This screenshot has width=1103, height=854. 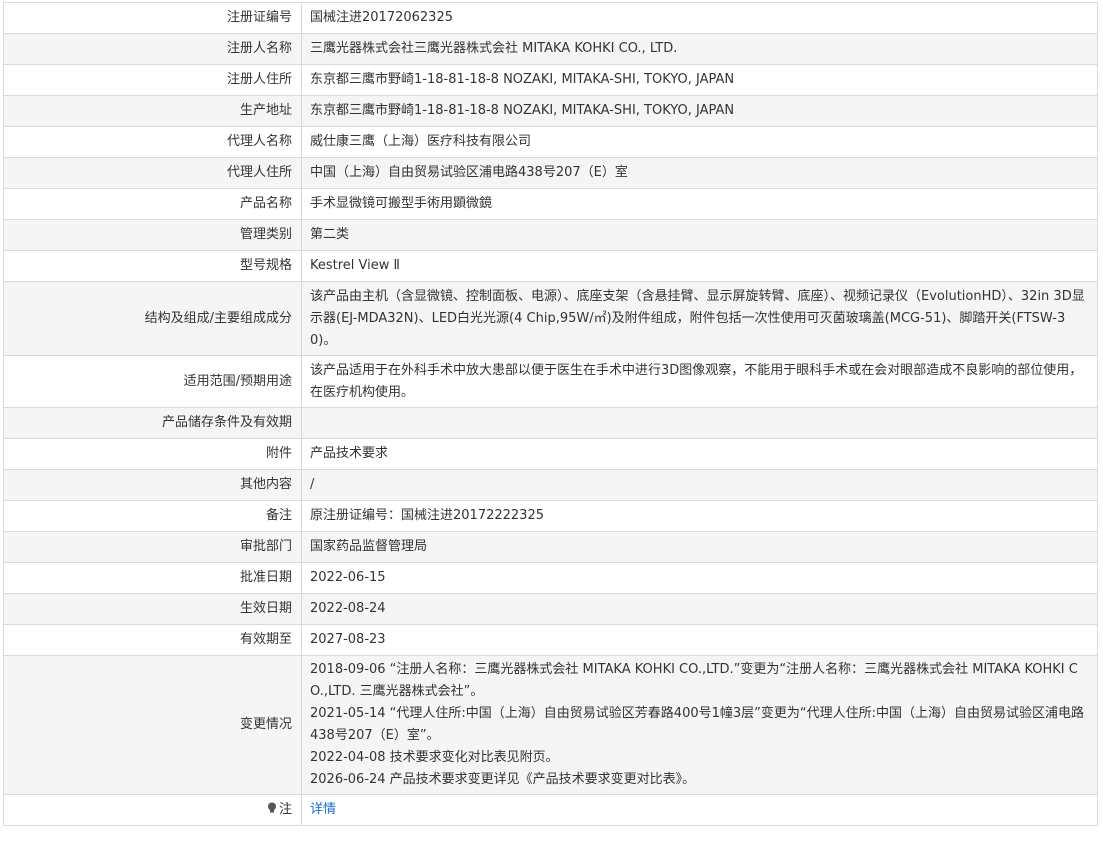 I want to click on table-row: 代理人名称 威仕康三鹰（上海）医疗科技有限公司, so click(x=550, y=142).